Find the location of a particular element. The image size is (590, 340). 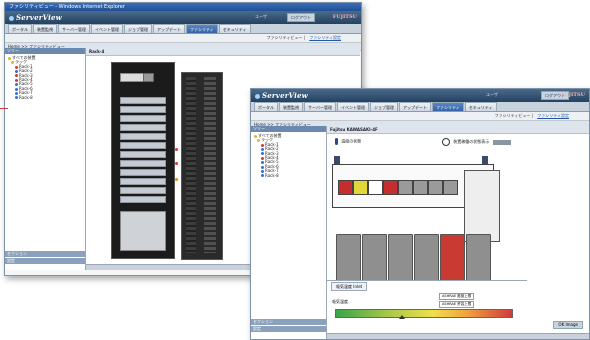

sub-navigation: ファシリティビュー | ファシリティ設定 is located at coordinates (420, 116).